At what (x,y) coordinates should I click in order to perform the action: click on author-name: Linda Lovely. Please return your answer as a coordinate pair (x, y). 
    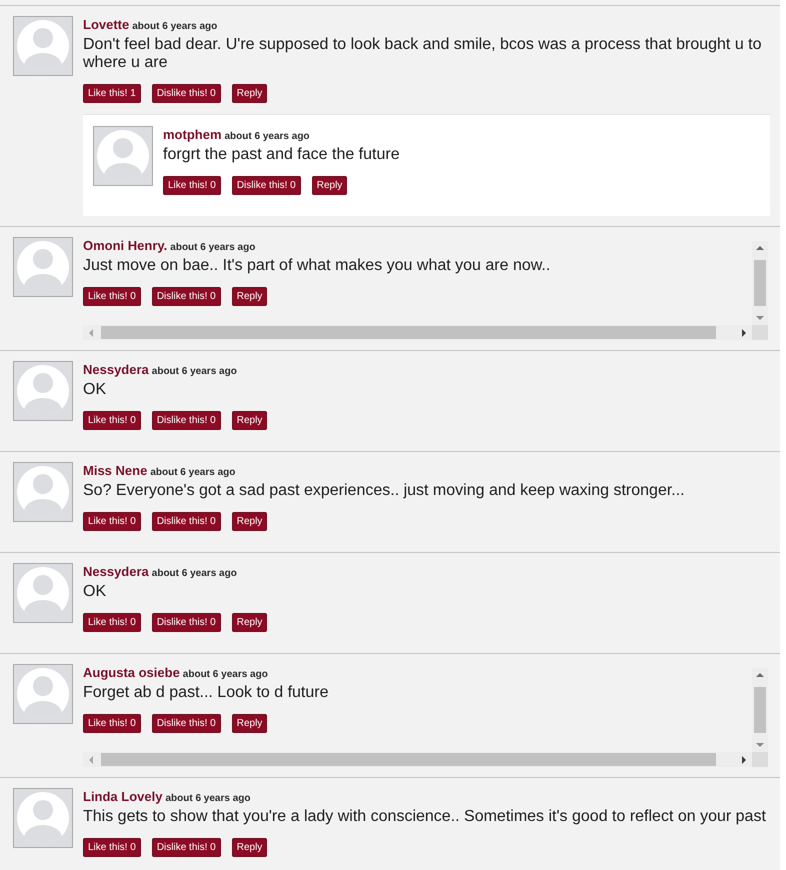
    Looking at the image, I should click on (122, 796).